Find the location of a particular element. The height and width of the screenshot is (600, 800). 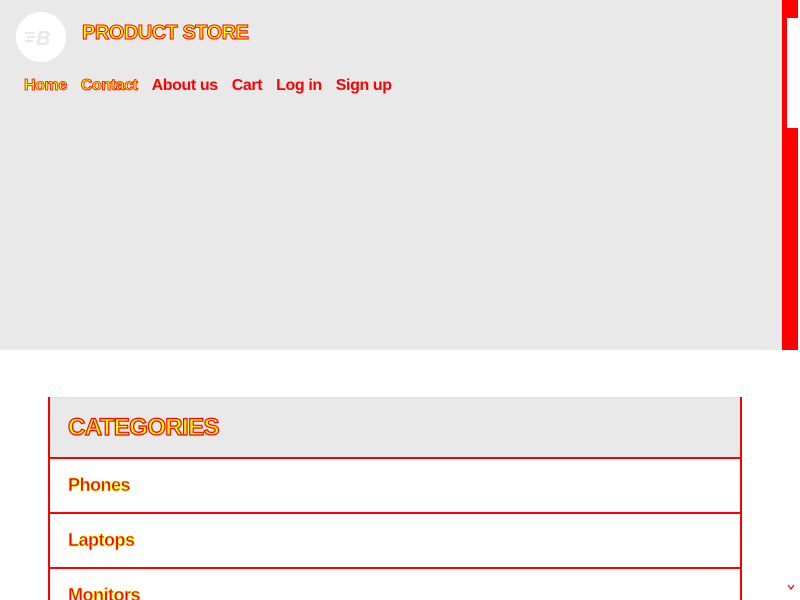

category-label: Laptops is located at coordinates (102, 540).